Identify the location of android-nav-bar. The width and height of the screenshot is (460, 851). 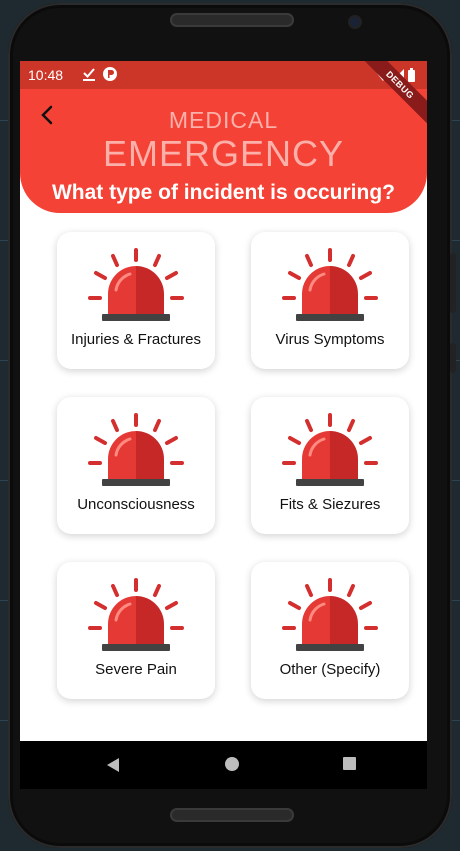
(223, 765).